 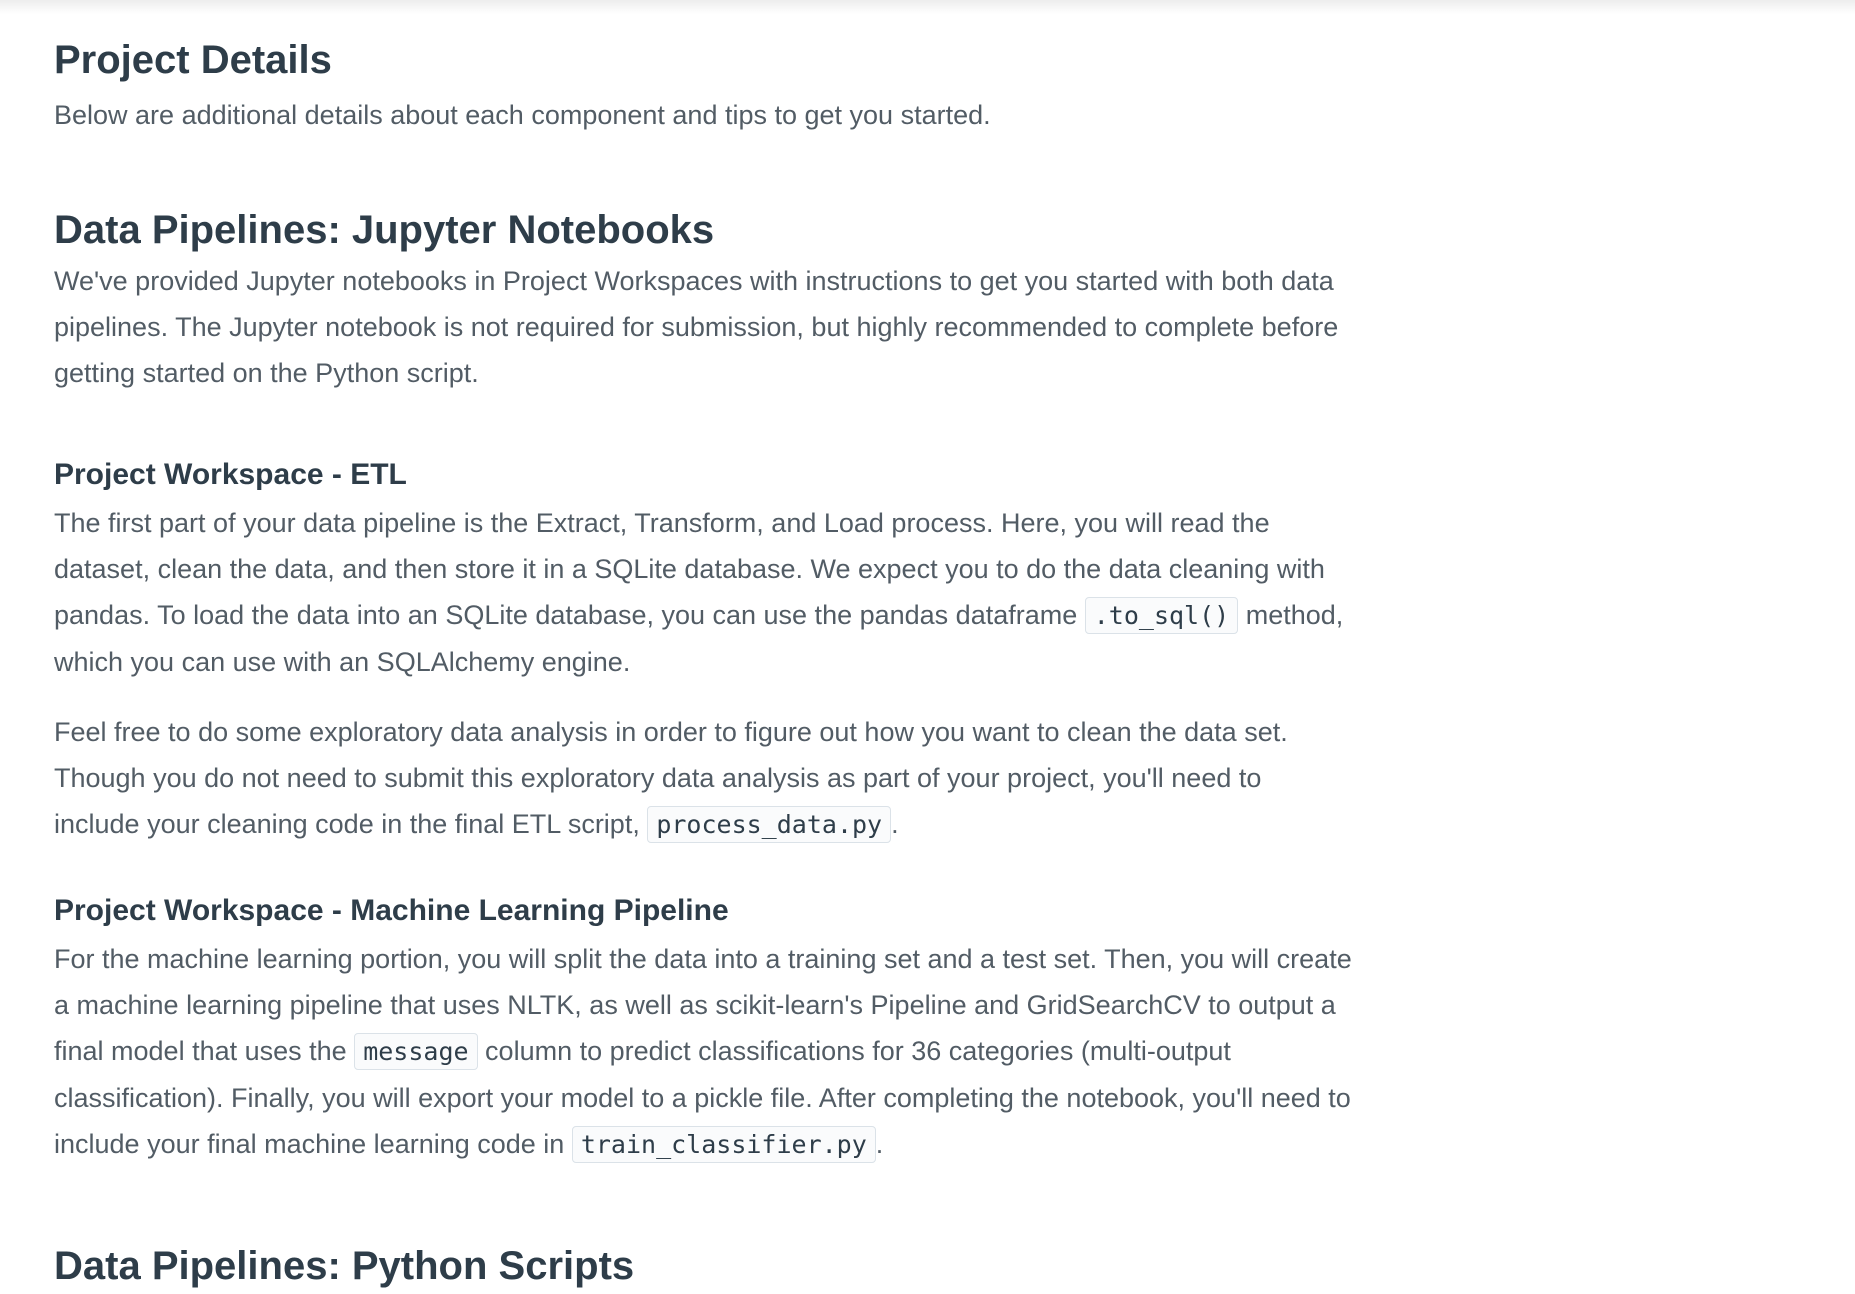 I want to click on ml-paragraph-text-c: ., so click(x=879, y=1144).